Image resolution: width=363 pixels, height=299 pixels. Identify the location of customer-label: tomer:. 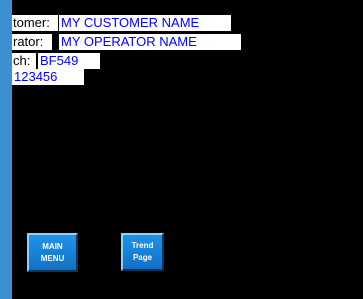
(35, 23).